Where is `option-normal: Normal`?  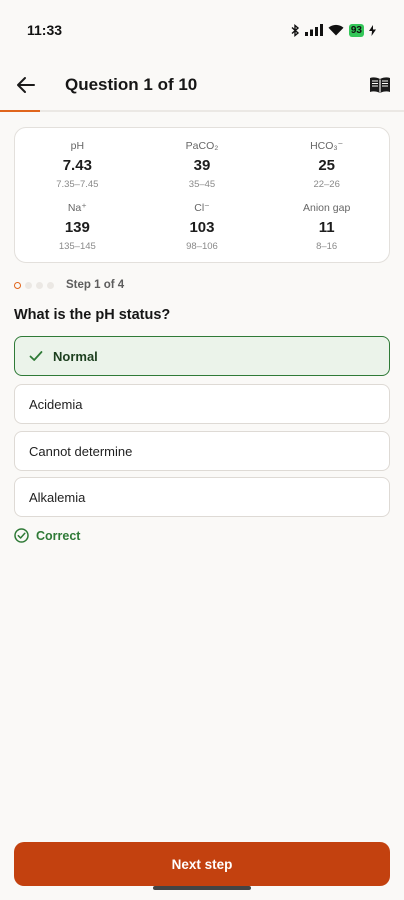
option-normal: Normal is located at coordinates (202, 356).